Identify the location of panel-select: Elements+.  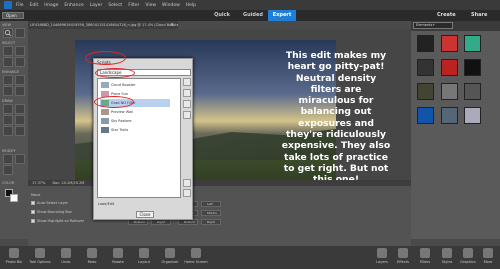
(433, 25).